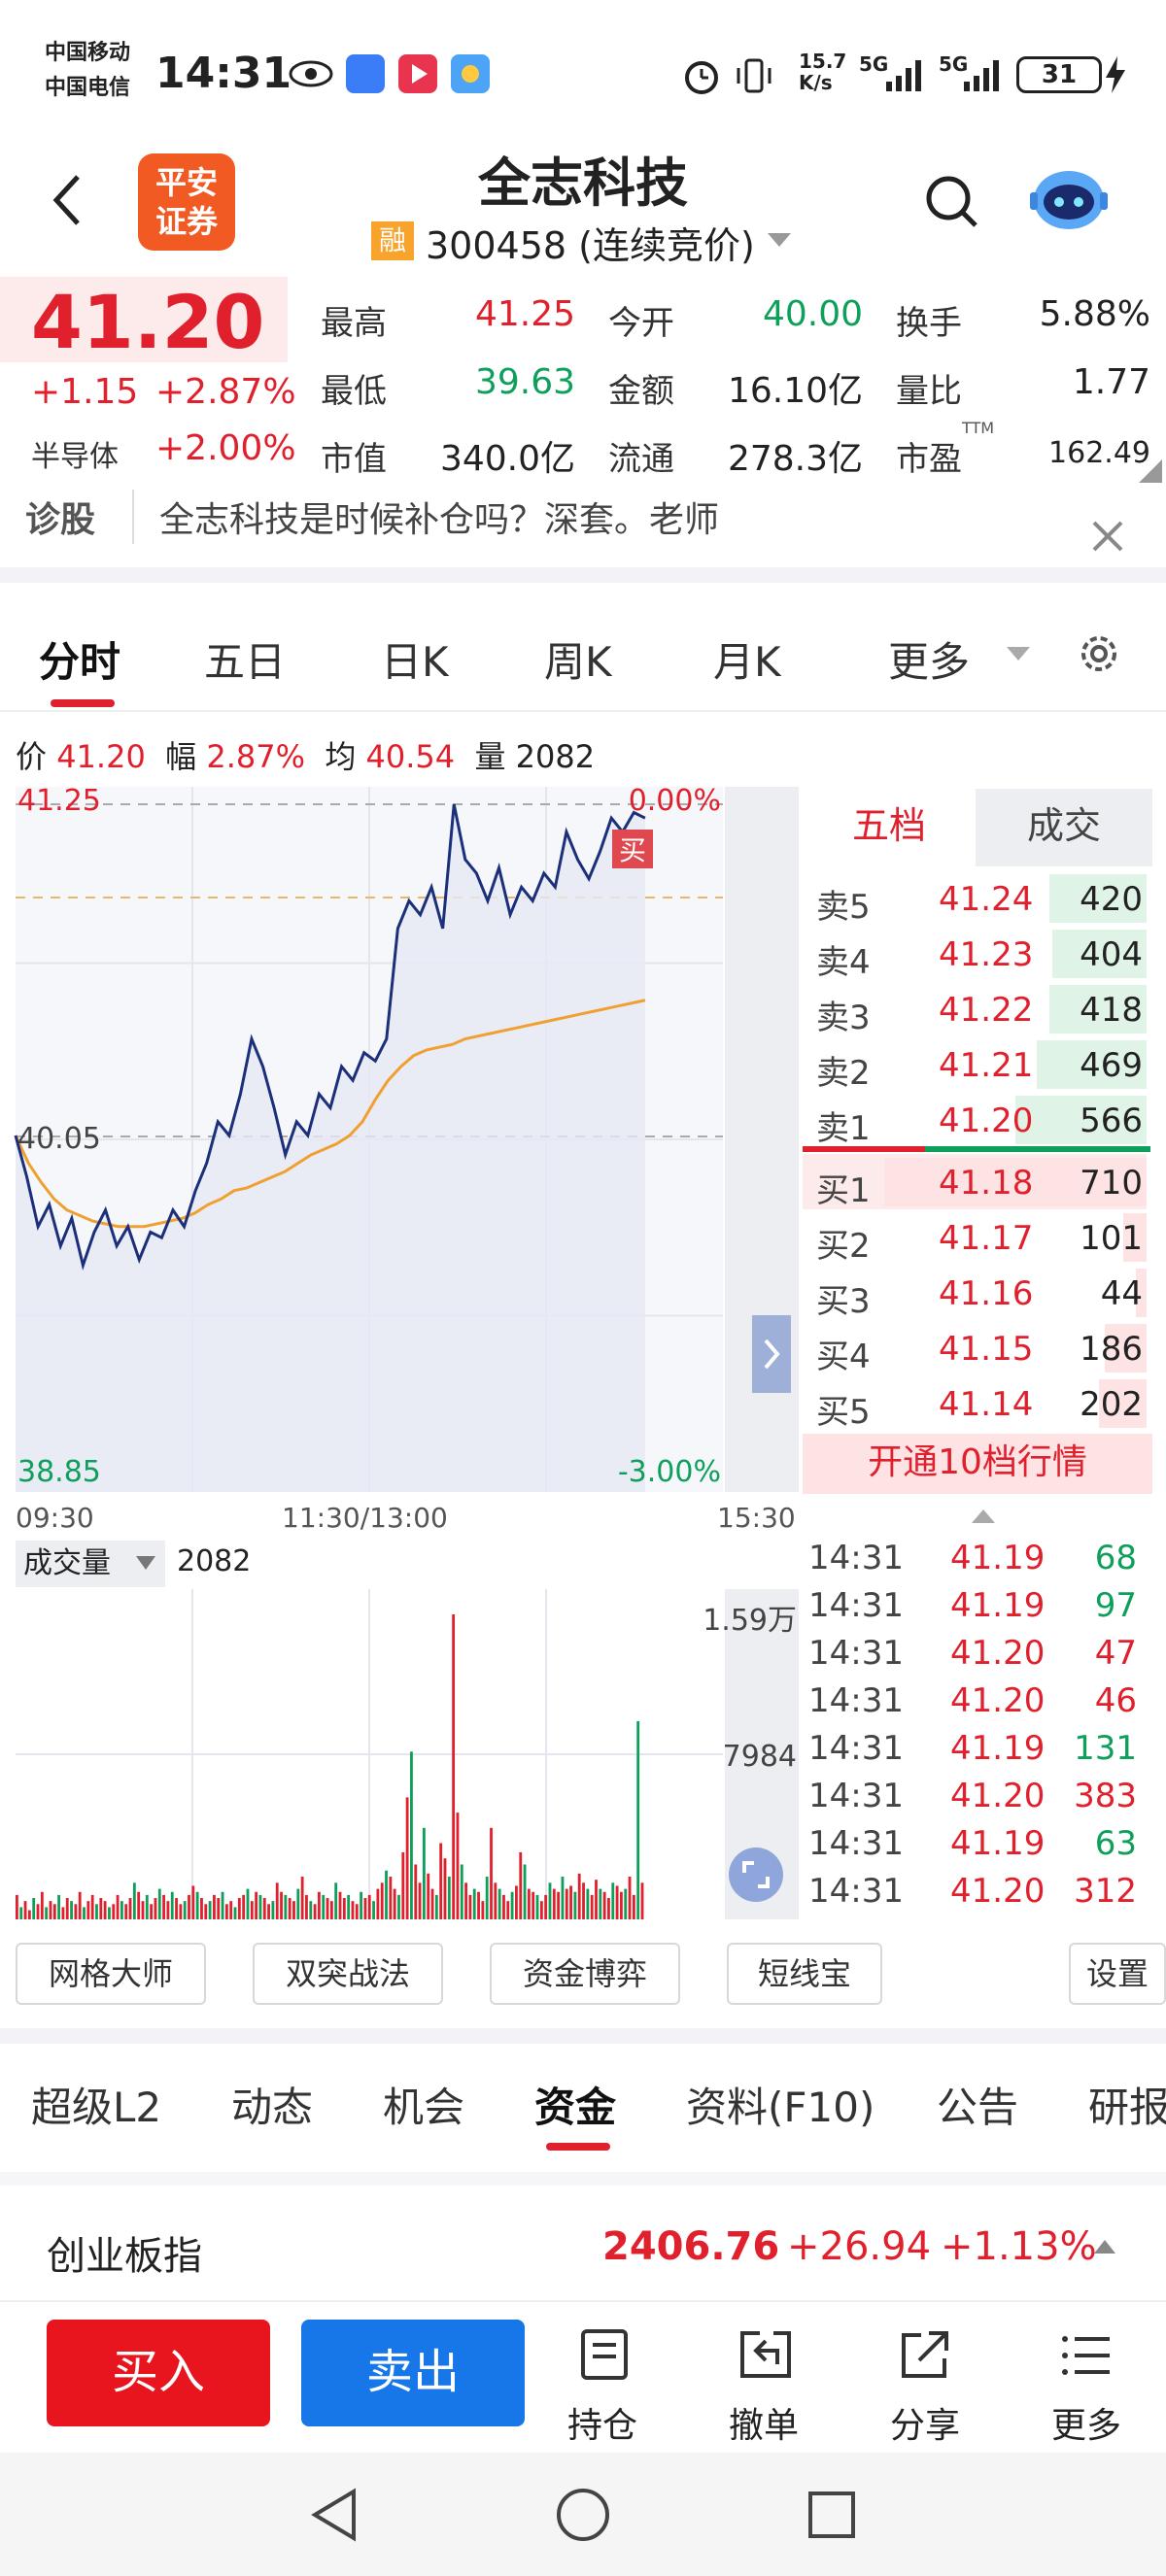  Describe the element at coordinates (439, 516) in the screenshot. I see `diagnosis-text: 全志科技是时候补仓吗？深套。老师` at that location.